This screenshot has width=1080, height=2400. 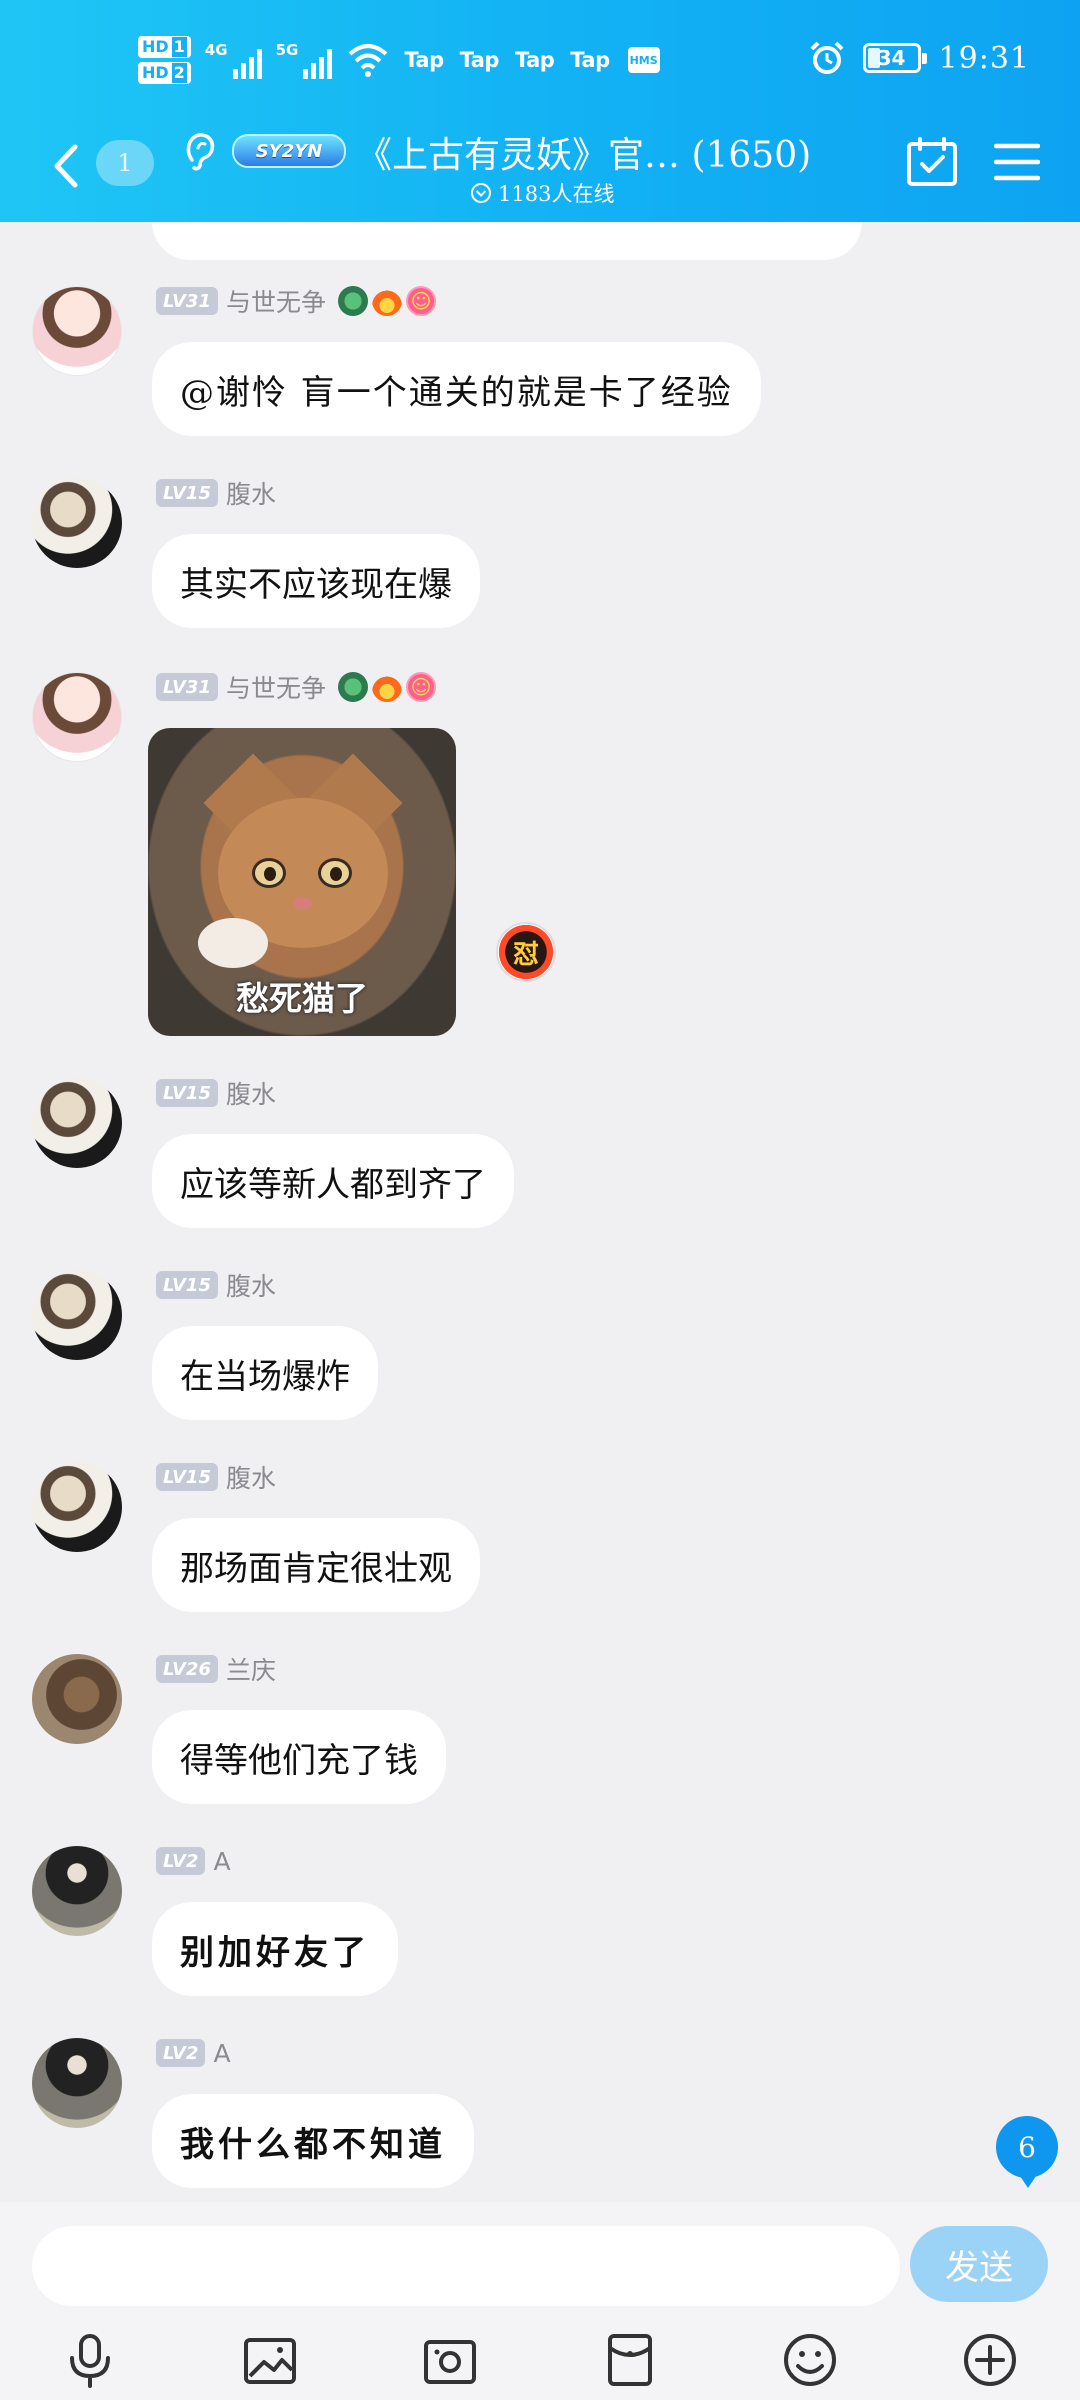 What do you see at coordinates (316, 581) in the screenshot?
I see `message-bubble: 其实不应该现在爆` at bounding box center [316, 581].